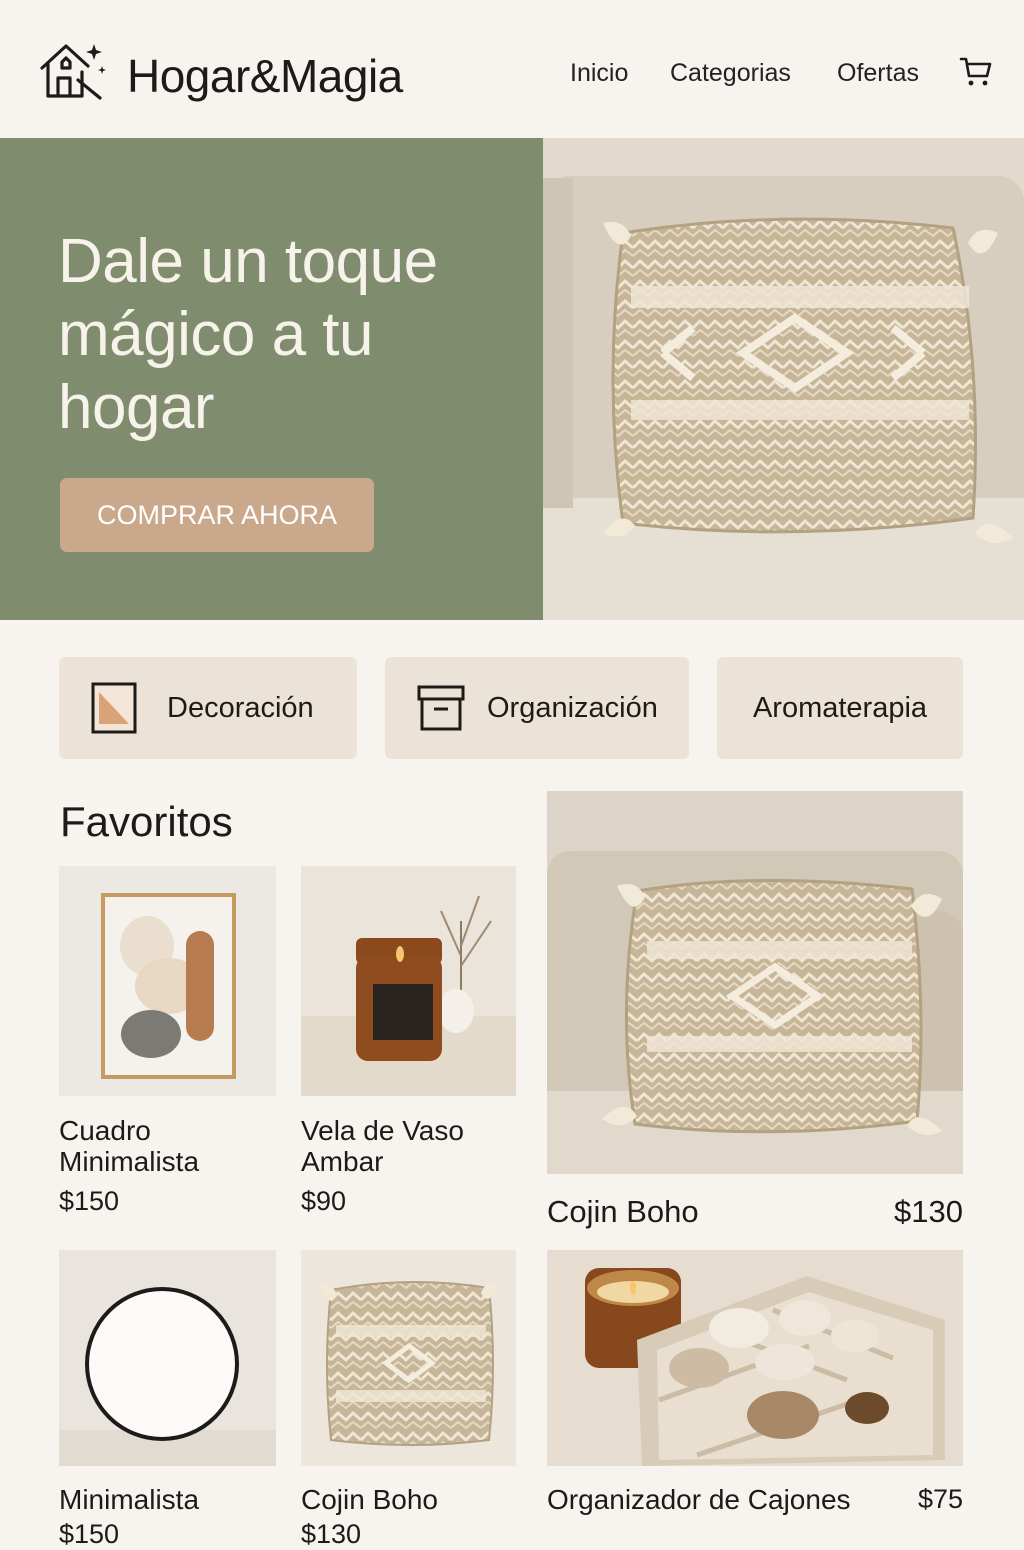 The height and width of the screenshot is (1550, 1024). What do you see at coordinates (572, 707) in the screenshot?
I see `category-label: Organización` at bounding box center [572, 707].